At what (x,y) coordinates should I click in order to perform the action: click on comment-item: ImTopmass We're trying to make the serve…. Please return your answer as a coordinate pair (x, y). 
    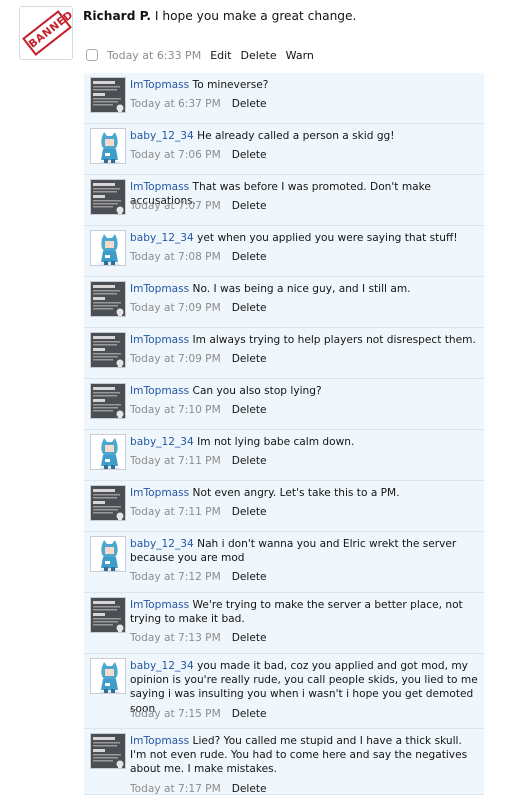
    Looking at the image, I should click on (284, 623).